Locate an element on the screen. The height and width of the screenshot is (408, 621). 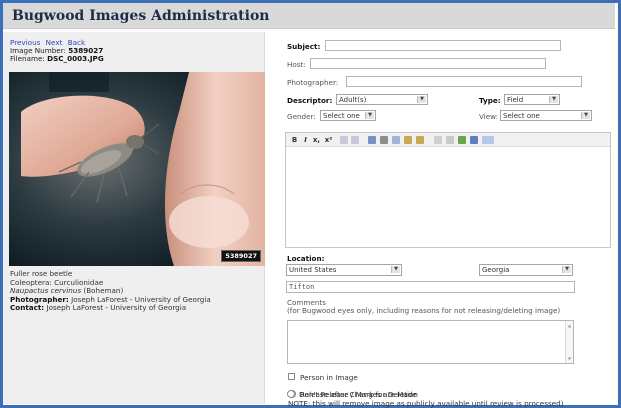
type-label: Type: is located at coordinates (490, 100).